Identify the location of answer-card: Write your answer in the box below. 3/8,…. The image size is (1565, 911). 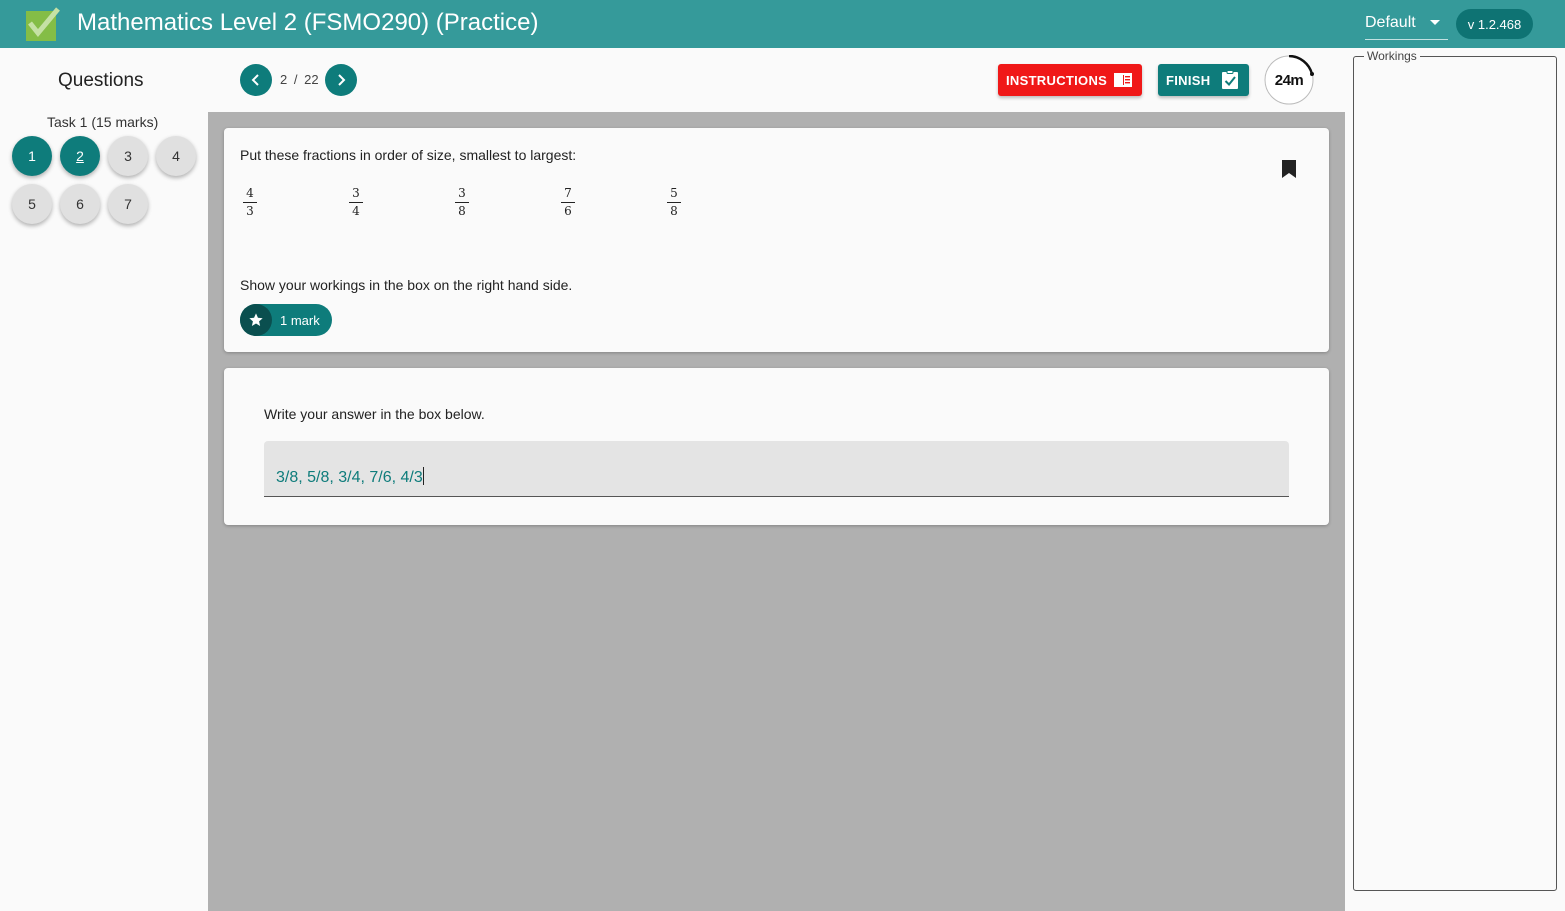
(776, 446).